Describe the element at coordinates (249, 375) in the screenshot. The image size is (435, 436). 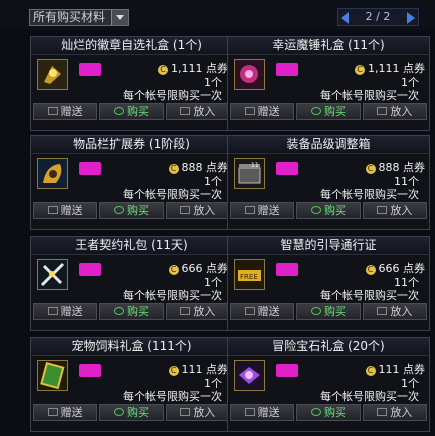
I see `adventure-gem-box-icon` at that location.